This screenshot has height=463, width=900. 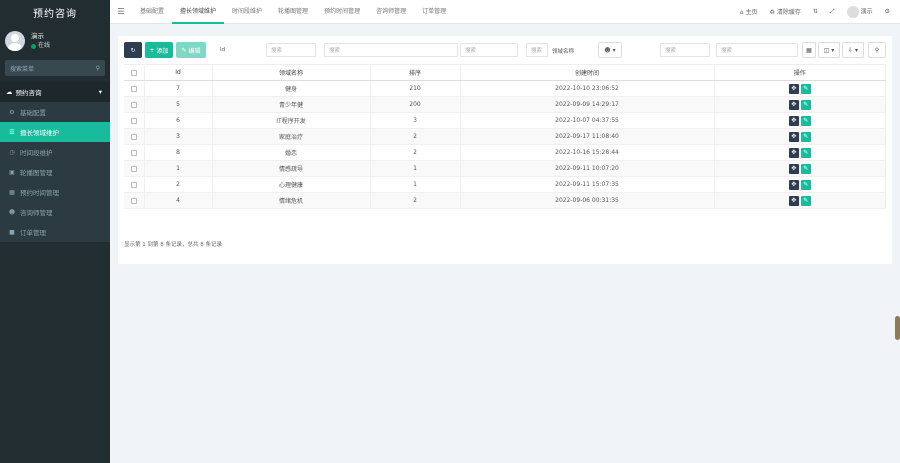 I want to click on tab-carousel: 轮播图管理, so click(x=293, y=12).